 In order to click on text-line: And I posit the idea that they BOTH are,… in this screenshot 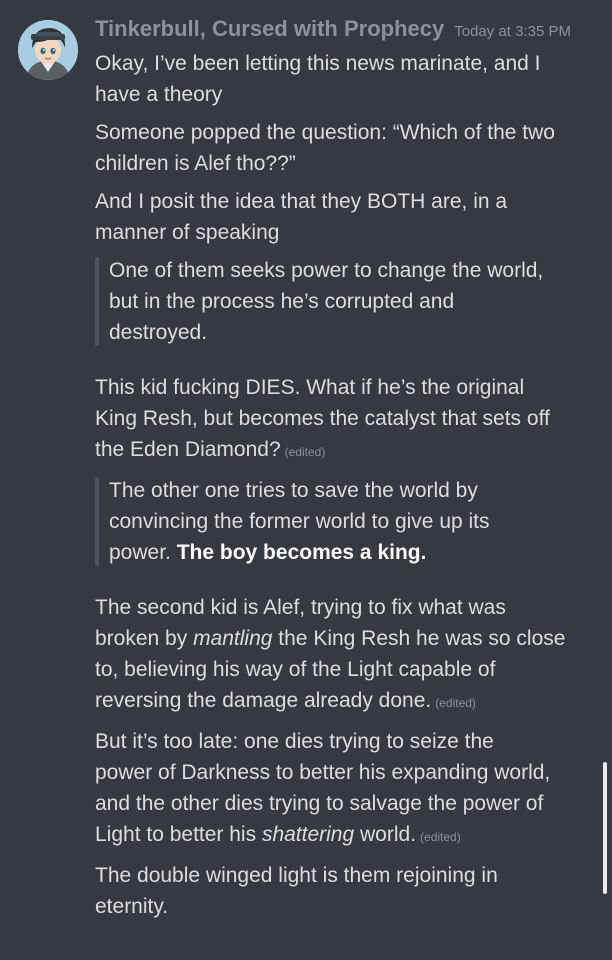, I will do `click(301, 201)`.